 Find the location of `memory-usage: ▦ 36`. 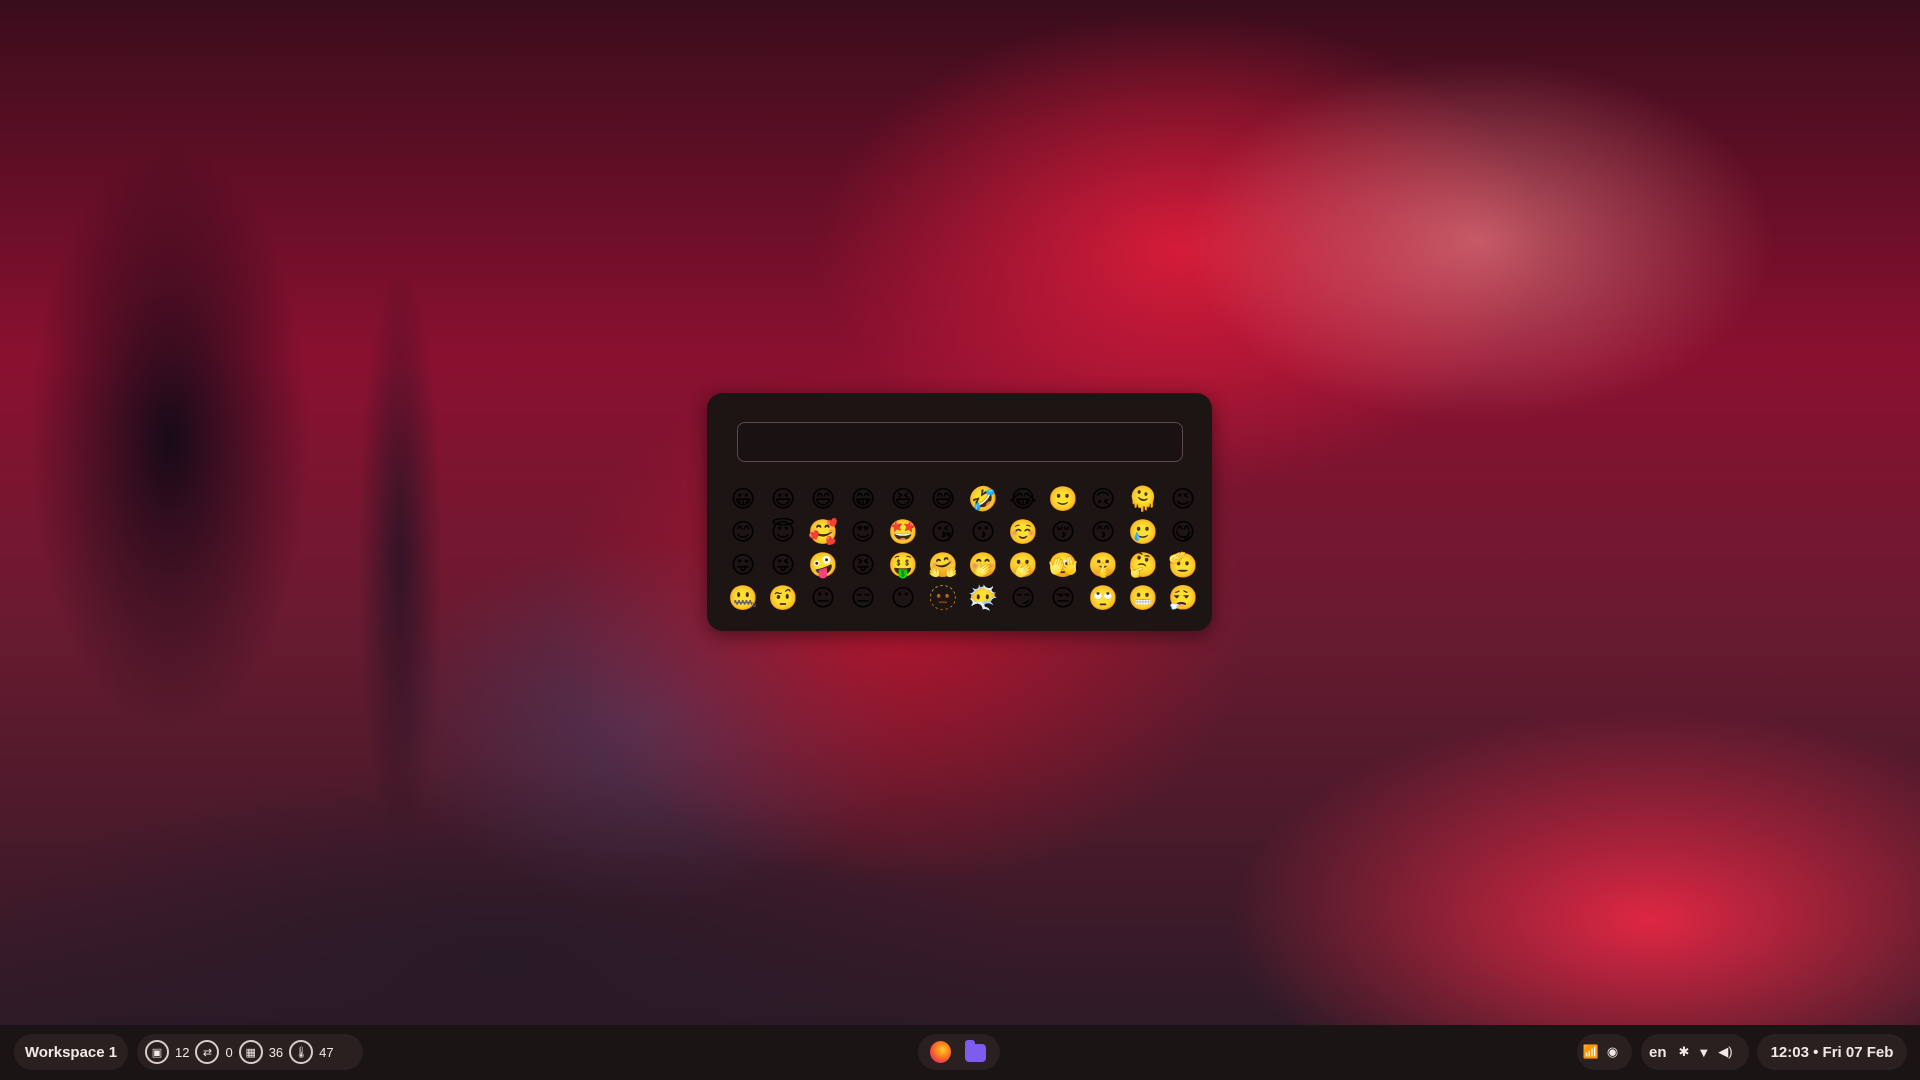

memory-usage: ▦ 36 is located at coordinates (261, 1052).